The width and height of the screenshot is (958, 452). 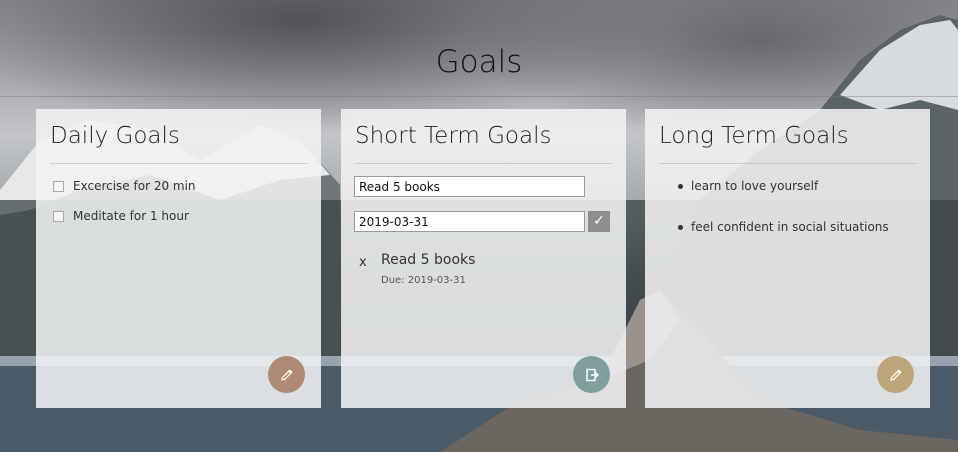 I want to click on daily-edit-button, so click(x=286, y=374).